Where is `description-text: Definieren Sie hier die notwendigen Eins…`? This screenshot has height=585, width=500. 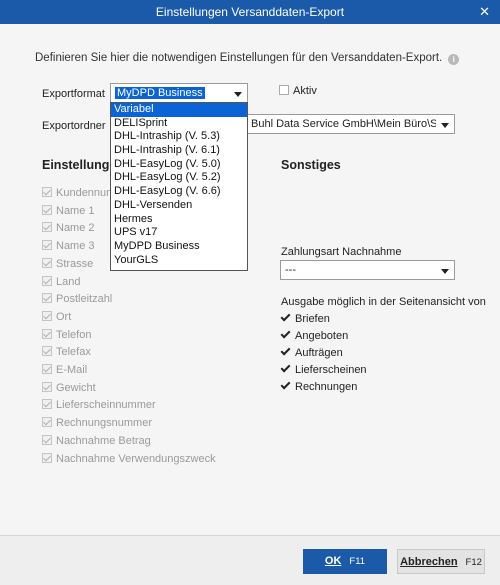
description-text: Definieren Sie hier die notwendigen Eins… is located at coordinates (247, 58).